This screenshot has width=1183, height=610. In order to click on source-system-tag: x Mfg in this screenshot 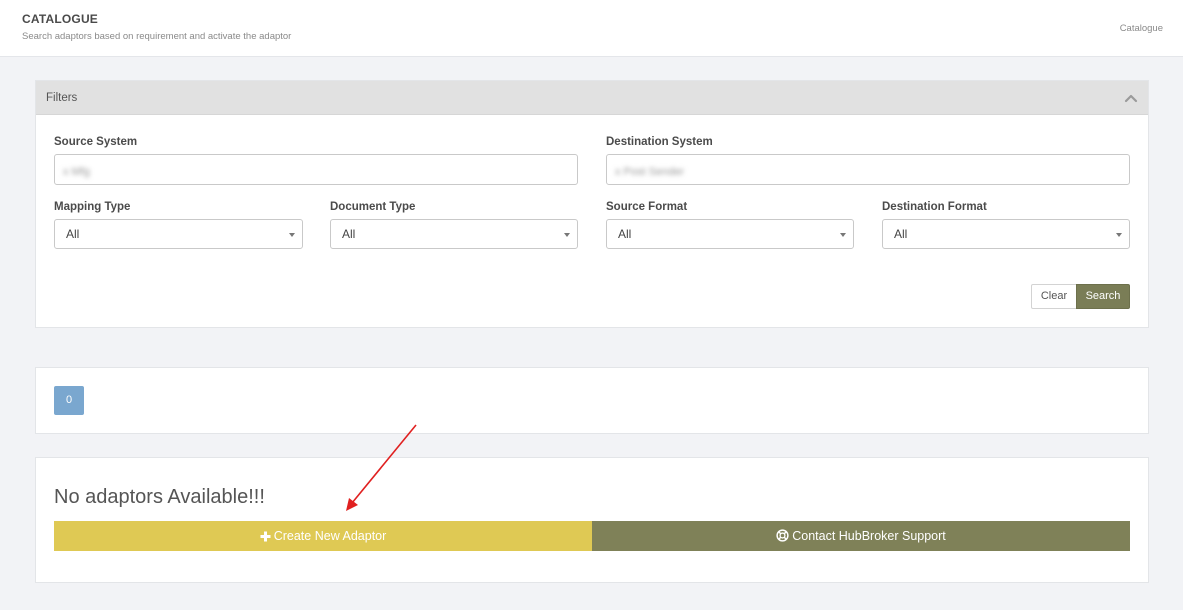, I will do `click(76, 172)`.